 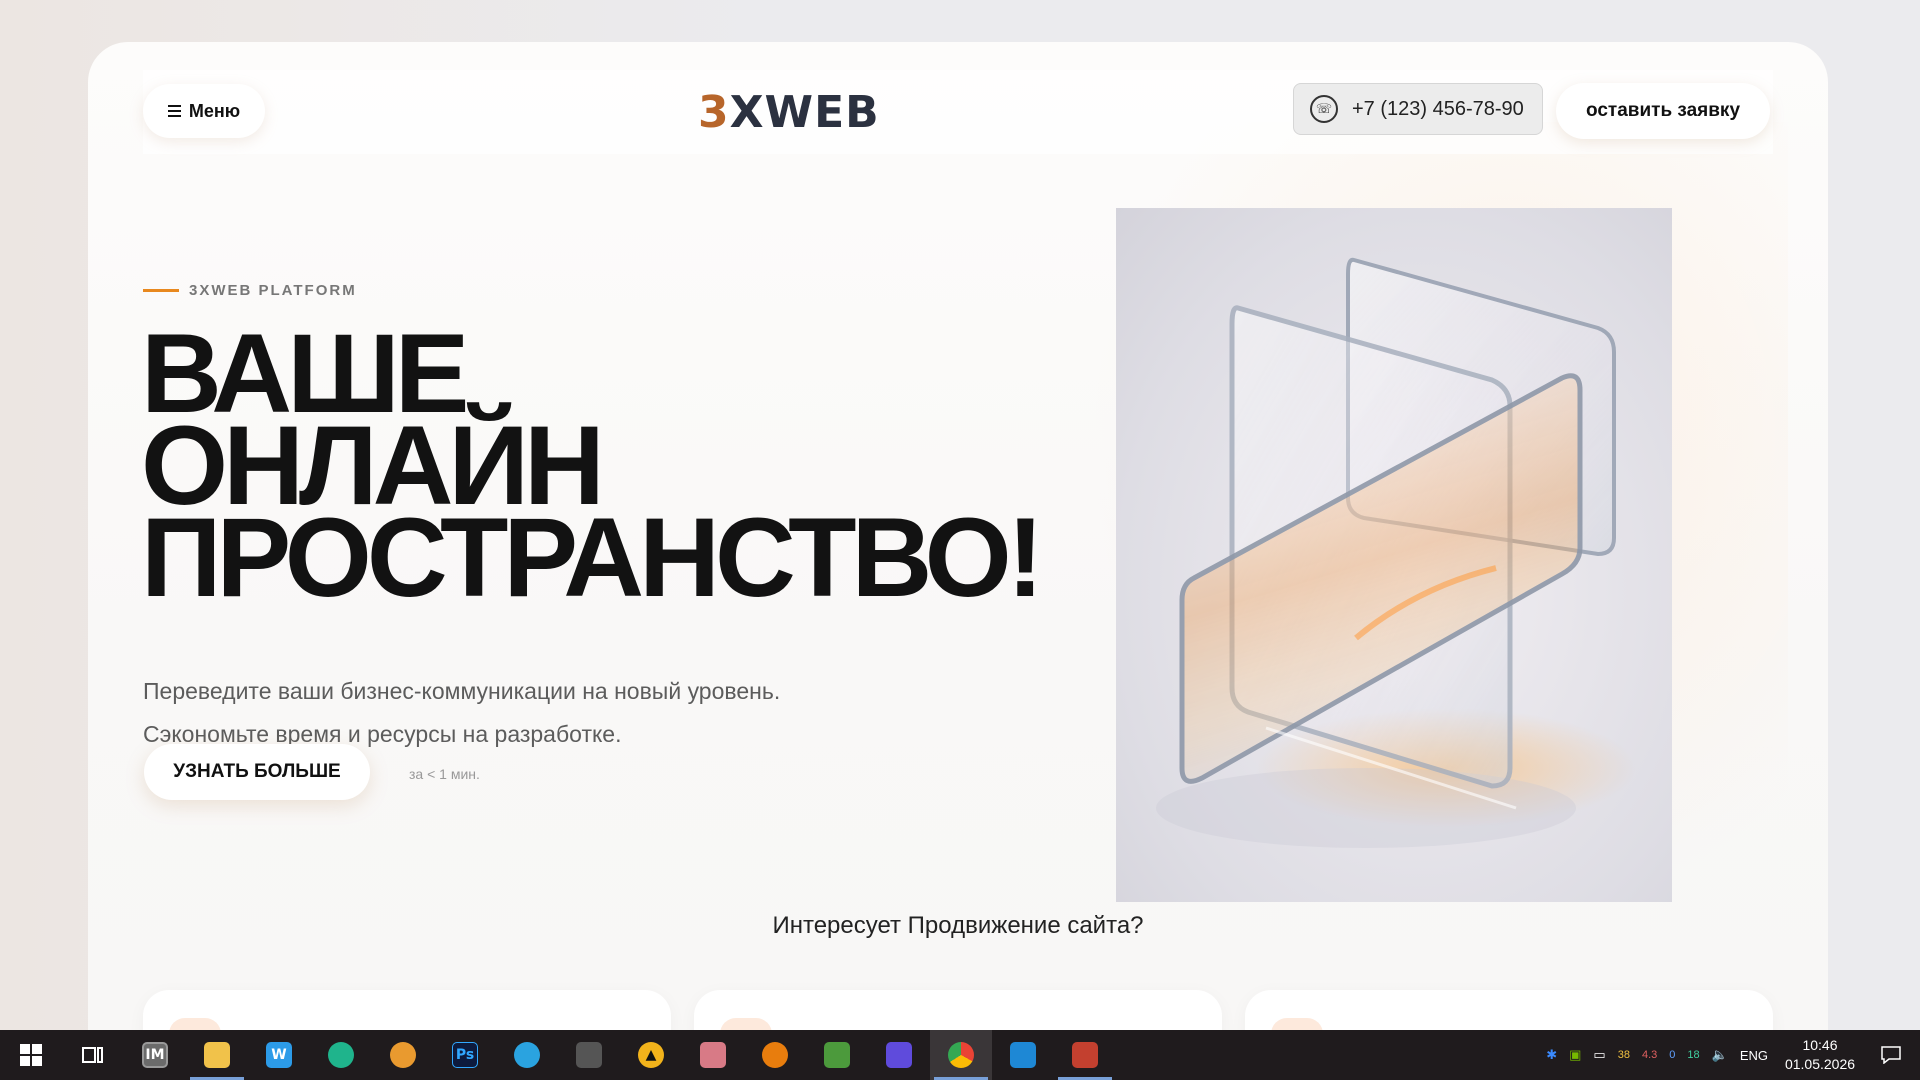 I want to click on hero-title: ВАШЕ ОНЛАЙН ПРОСТРАНСТВО!, so click(x=641, y=469).